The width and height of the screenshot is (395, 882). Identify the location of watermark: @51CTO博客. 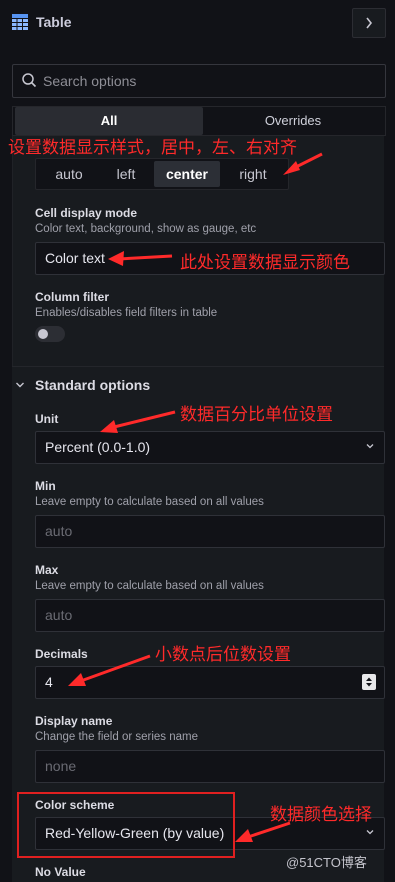
(326, 862).